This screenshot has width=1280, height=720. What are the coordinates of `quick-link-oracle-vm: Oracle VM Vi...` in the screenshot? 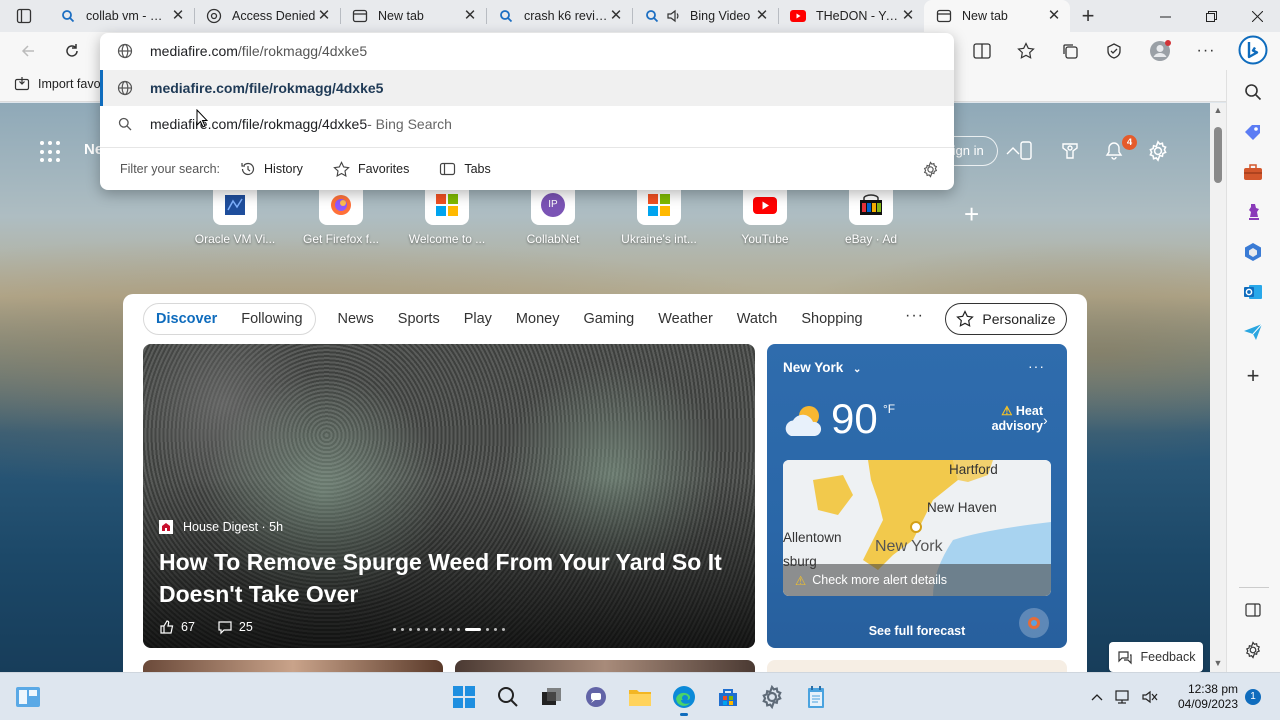 It's located at (235, 215).